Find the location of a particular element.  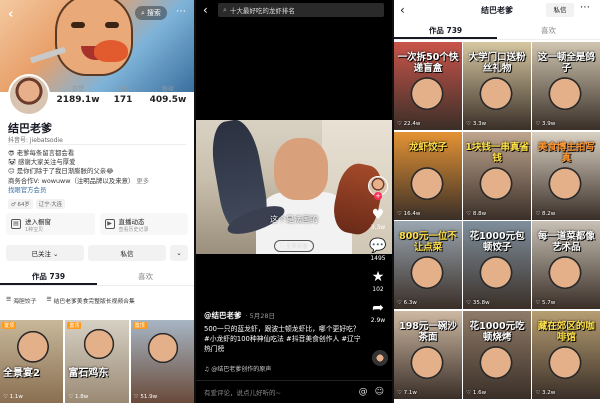

video-thumbnail: 美食博主拍写真 ♡ 8.2w is located at coordinates (566, 175).